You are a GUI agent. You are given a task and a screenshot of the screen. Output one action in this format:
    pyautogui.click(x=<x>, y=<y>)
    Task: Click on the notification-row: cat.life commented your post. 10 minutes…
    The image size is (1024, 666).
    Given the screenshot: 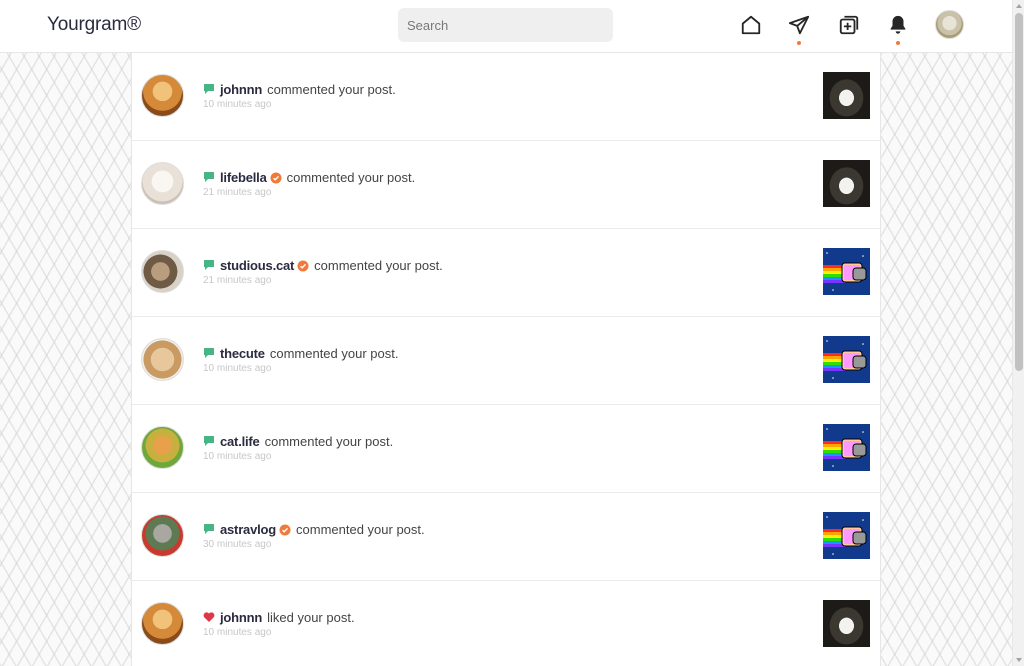 What is the action you would take?
    pyautogui.click(x=506, y=449)
    